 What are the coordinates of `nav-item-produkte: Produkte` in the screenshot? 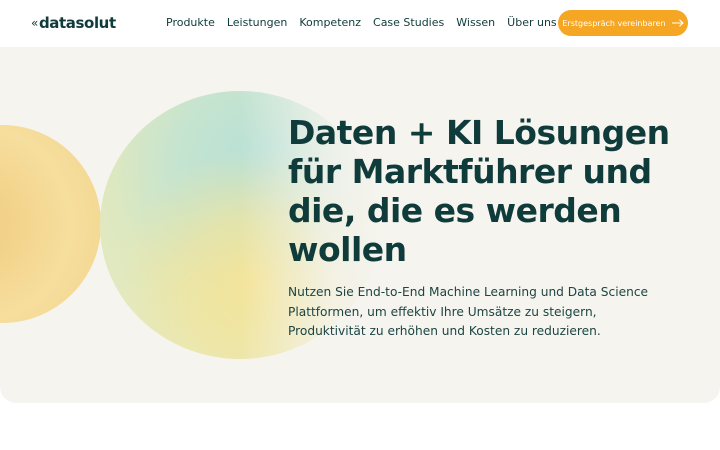 It's located at (190, 22).